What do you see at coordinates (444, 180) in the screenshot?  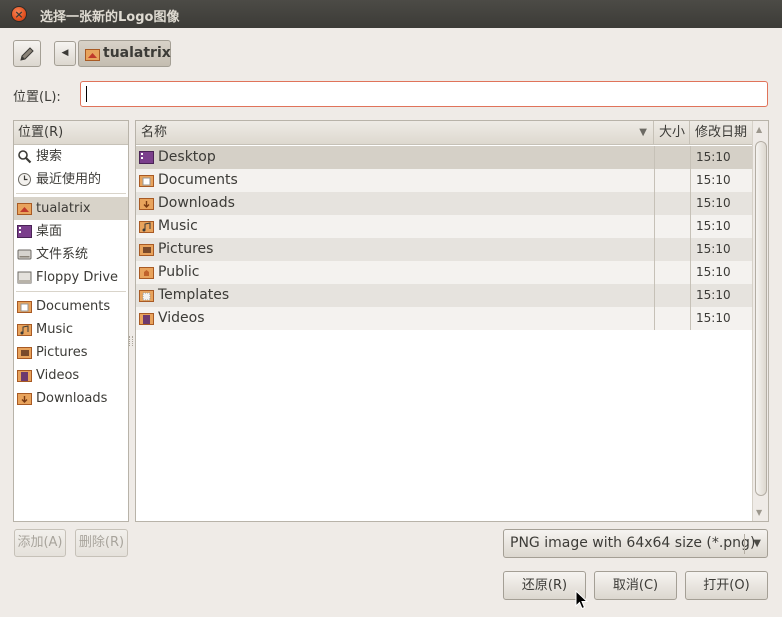 I see `table-row: Documents 15:10` at bounding box center [444, 180].